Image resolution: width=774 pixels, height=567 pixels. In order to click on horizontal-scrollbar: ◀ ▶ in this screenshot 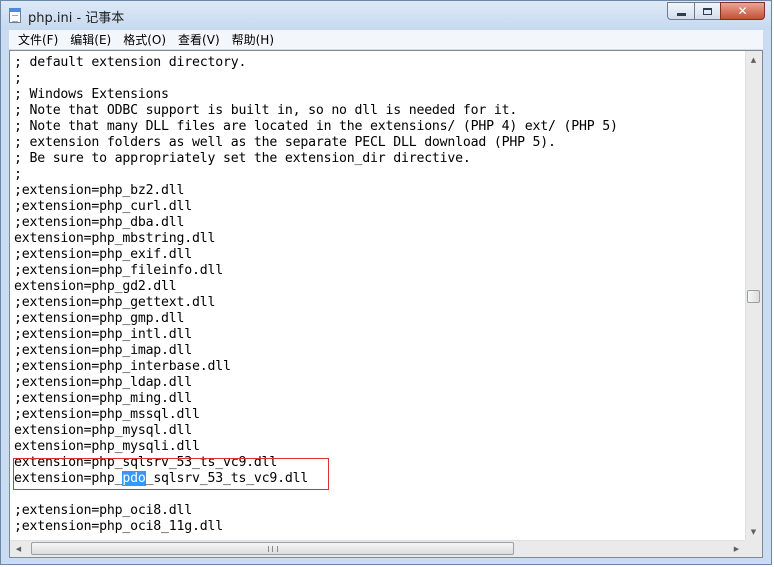, I will do `click(377, 548)`.